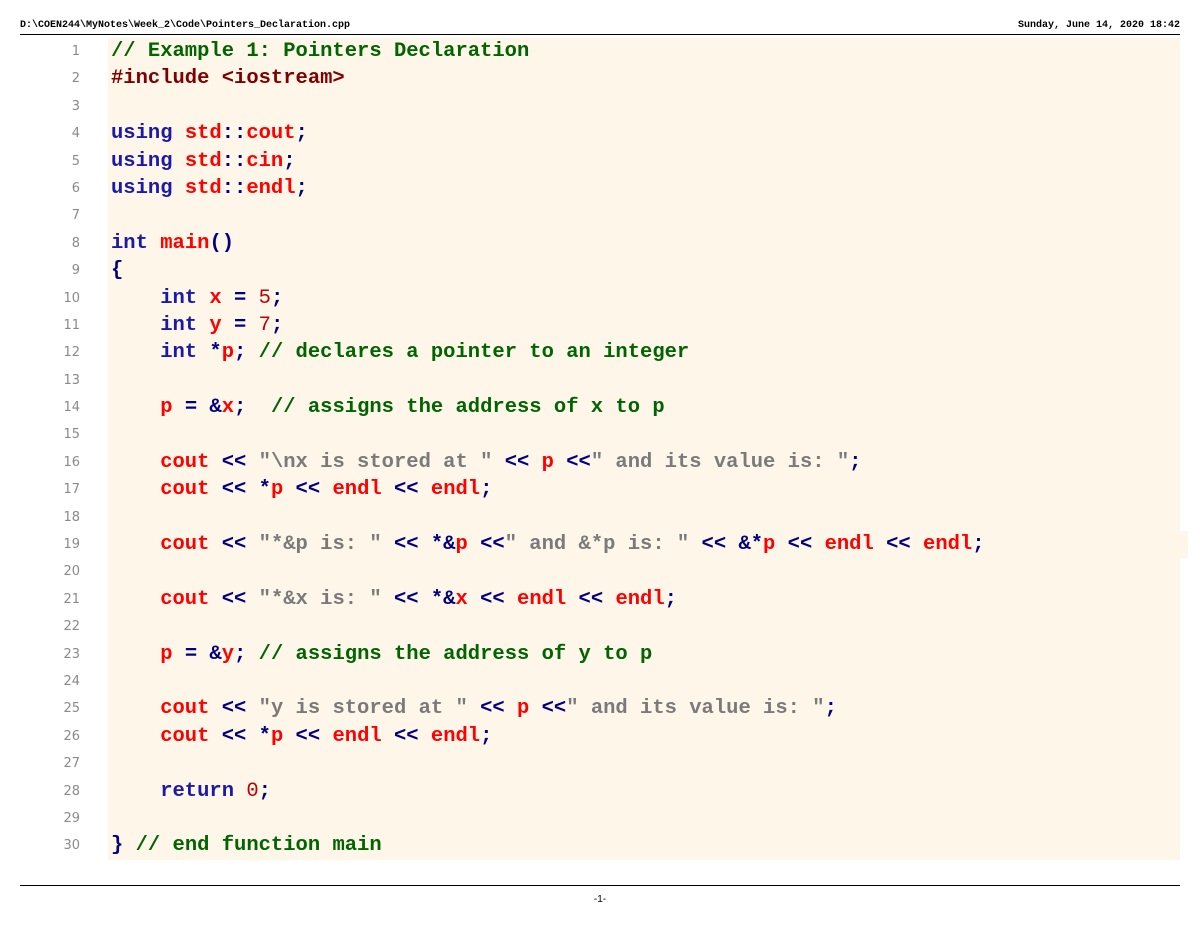 The height and width of the screenshot is (927, 1200). Describe the element at coordinates (203, 161) in the screenshot. I see `code-token: std` at that location.